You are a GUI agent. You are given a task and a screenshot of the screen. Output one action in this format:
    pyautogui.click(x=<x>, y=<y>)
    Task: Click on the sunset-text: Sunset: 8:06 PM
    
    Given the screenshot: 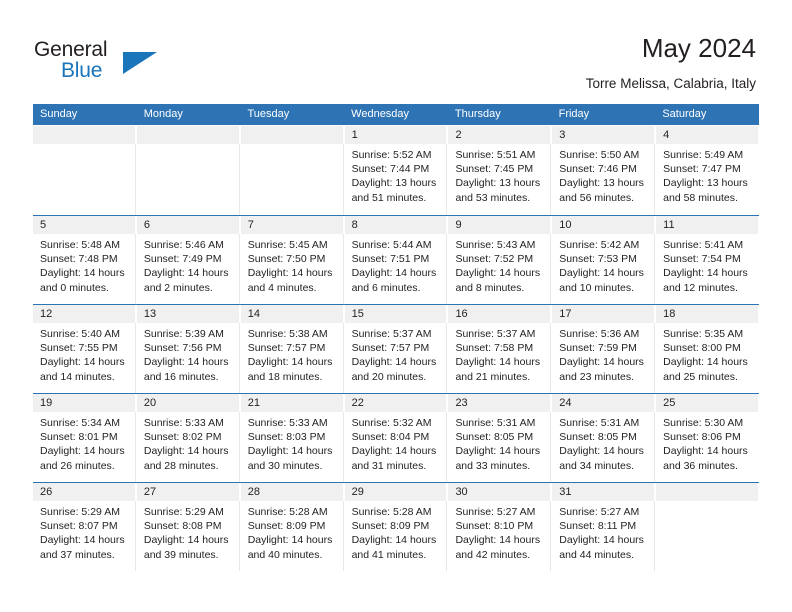 What is the action you would take?
    pyautogui.click(x=702, y=437)
    